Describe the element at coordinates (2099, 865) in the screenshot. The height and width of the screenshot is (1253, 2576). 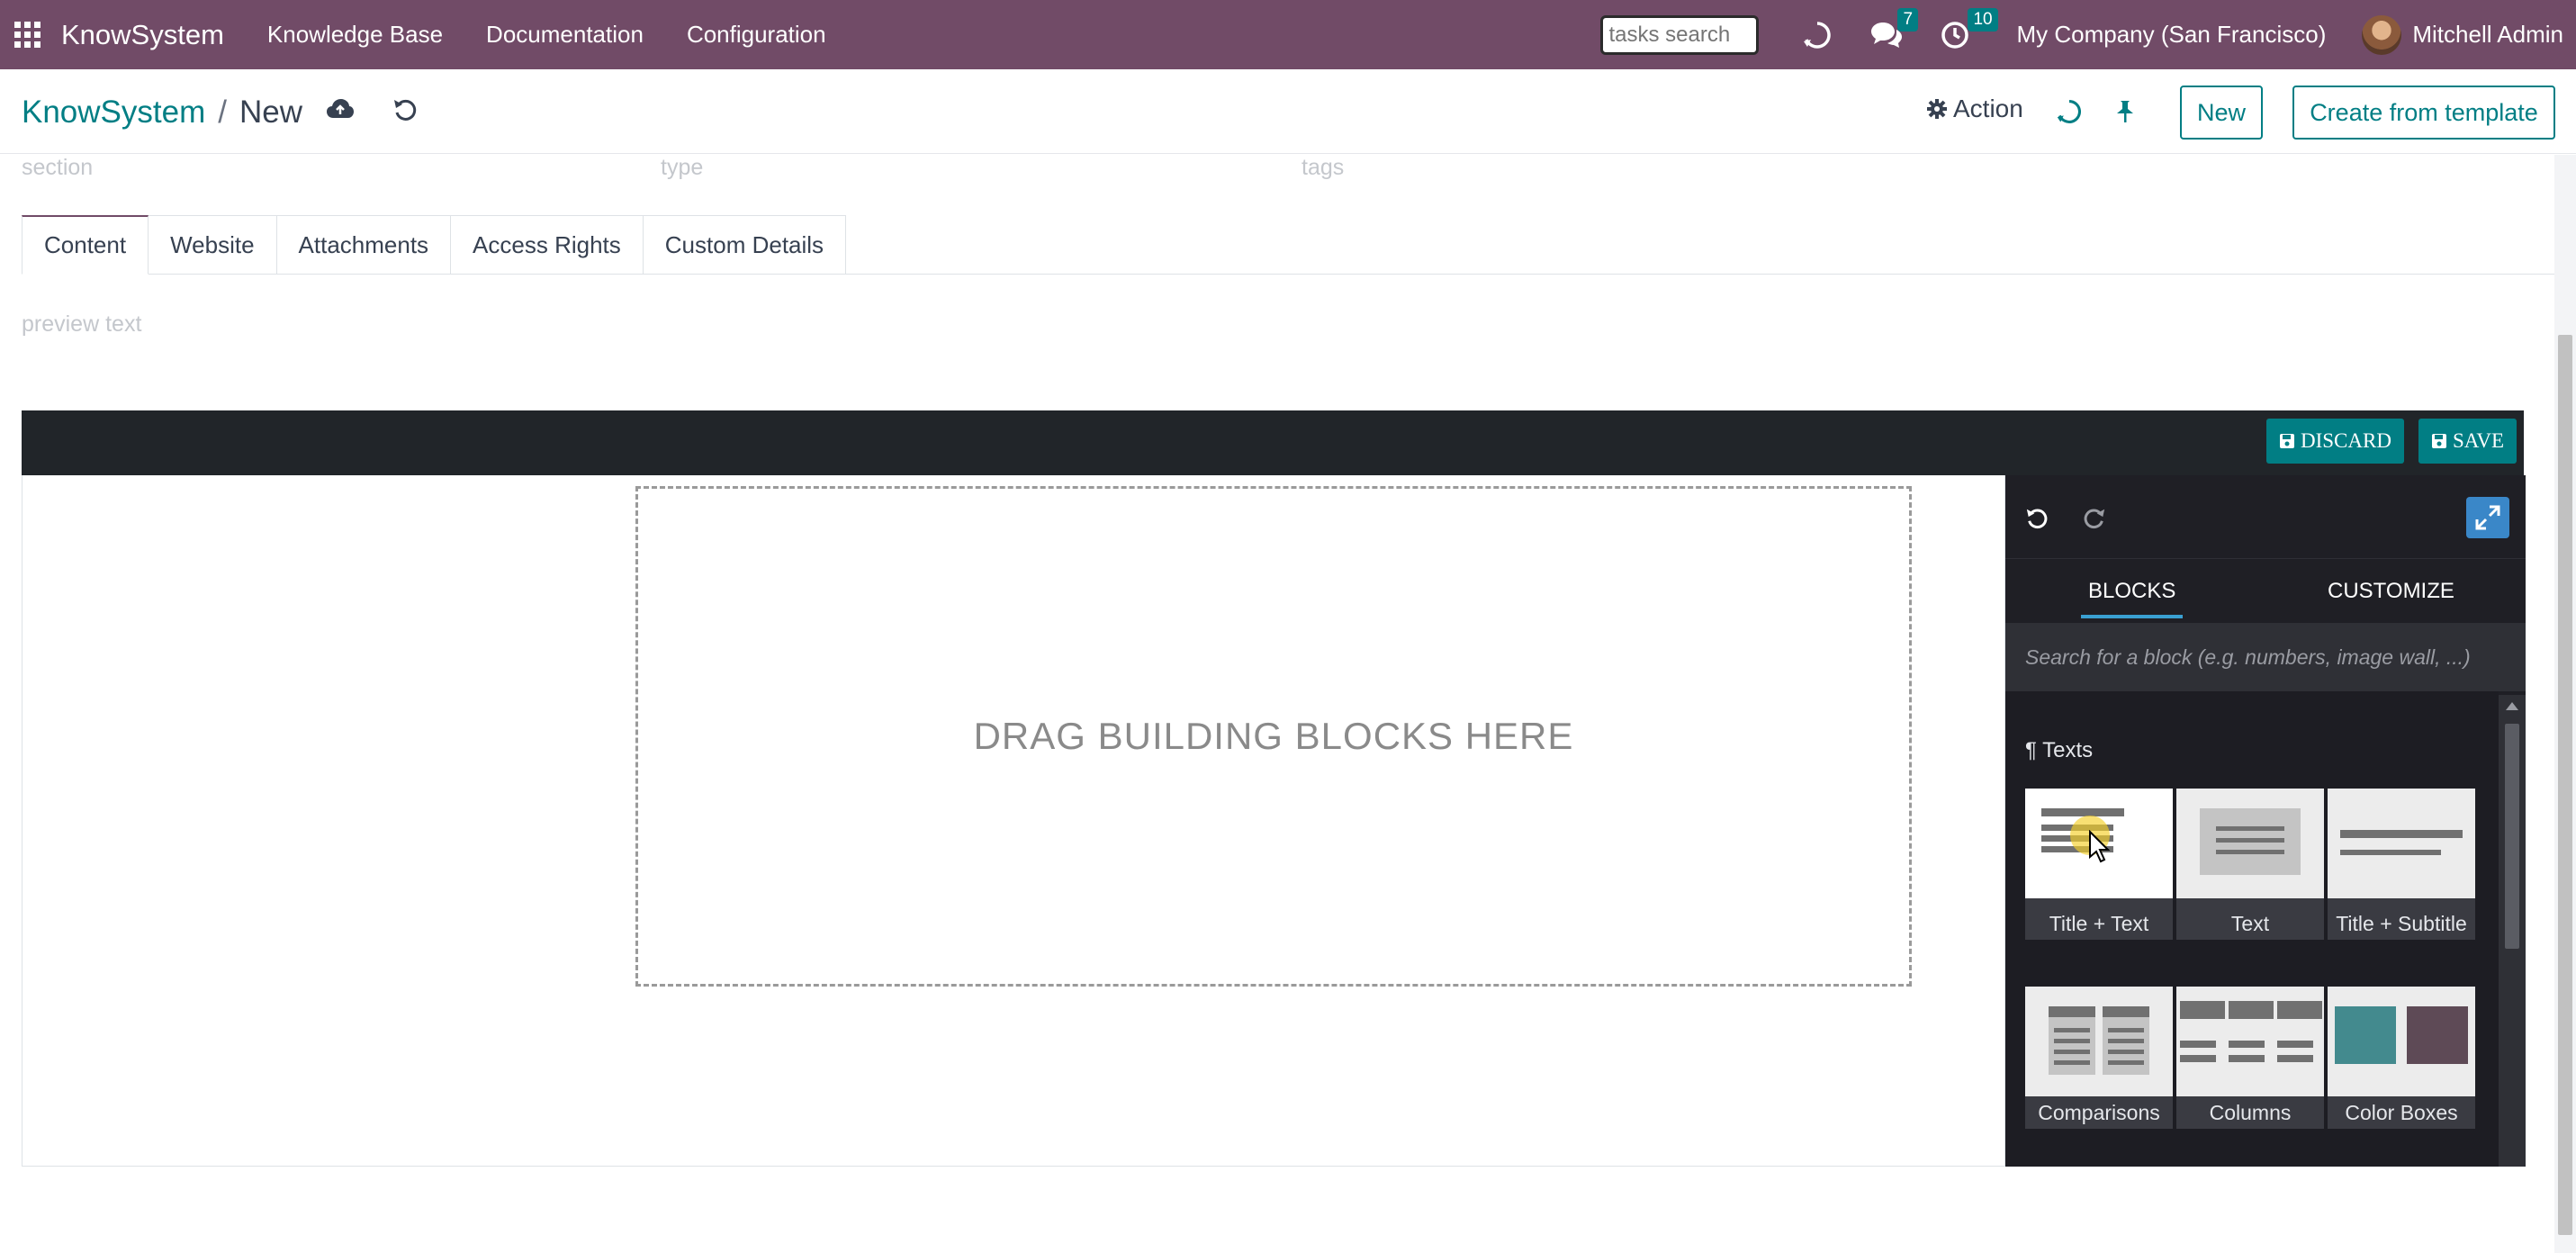
I see `block-title-text: Title + Text` at that location.